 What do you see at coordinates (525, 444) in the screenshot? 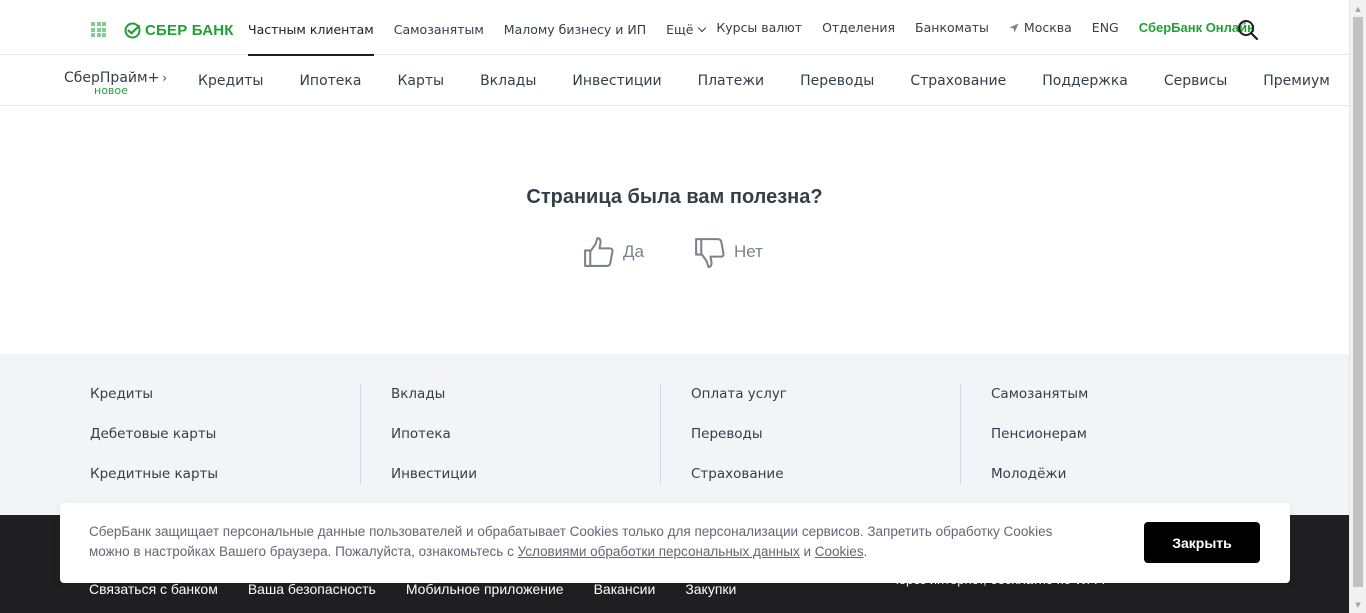
I see `footer-link: Ипотека` at bounding box center [525, 444].